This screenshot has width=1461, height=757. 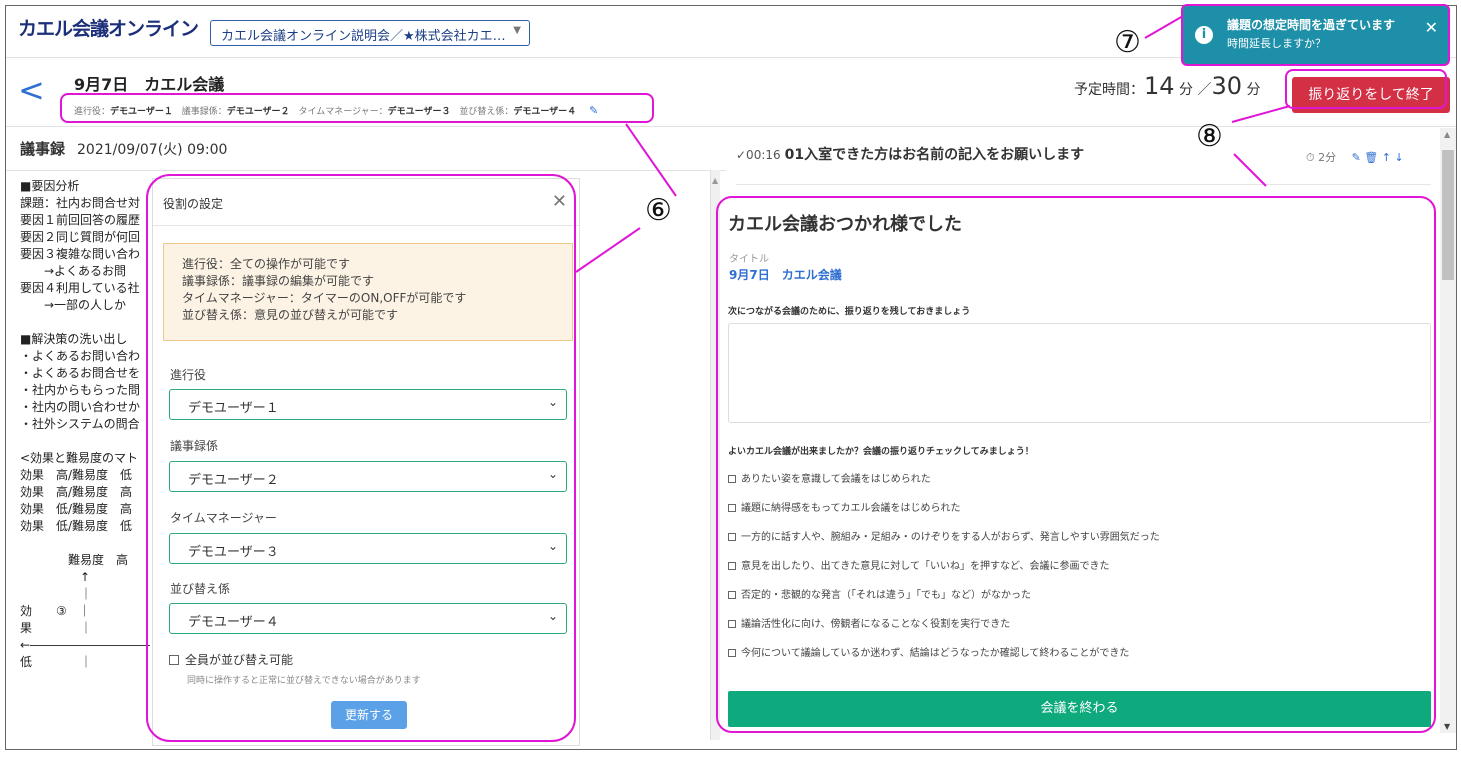 I want to click on reflect-and-end-button: 振り返りをして終了, so click(x=1371, y=95).